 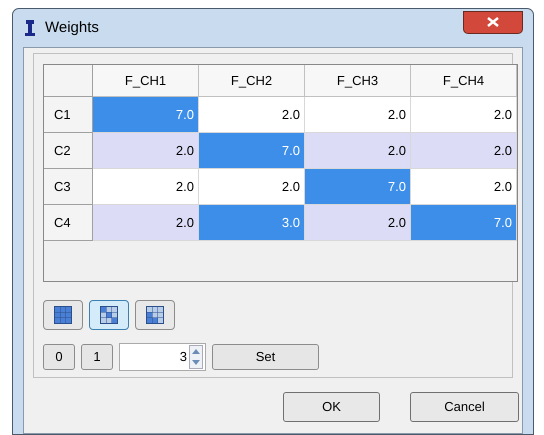 I want to click on value-button: 1, so click(x=97, y=357).